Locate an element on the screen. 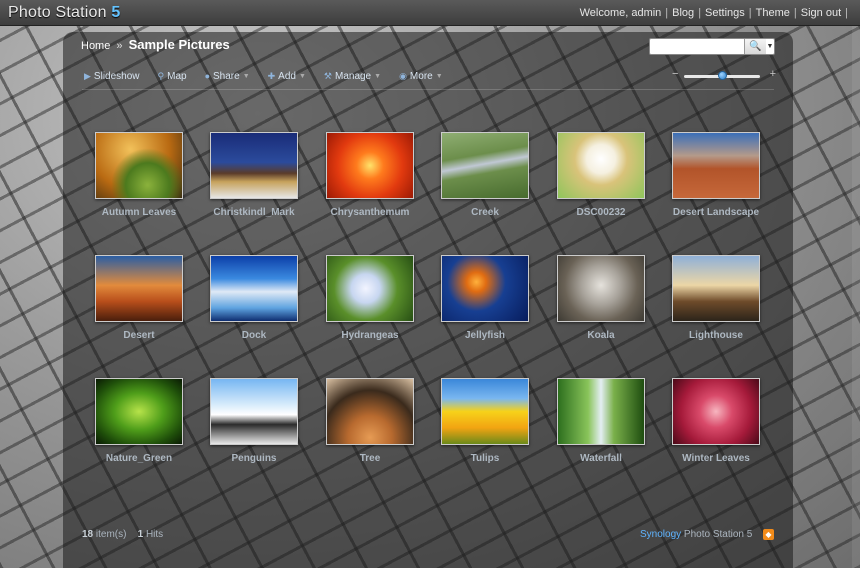 This screenshot has height=568, width=860. photo-caption: Koala is located at coordinates (601, 335).